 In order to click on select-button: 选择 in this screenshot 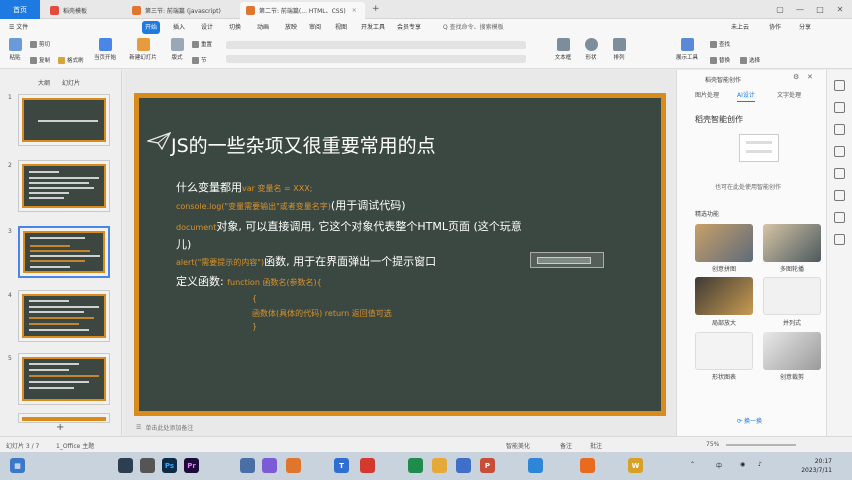, I will do `click(750, 60)`.